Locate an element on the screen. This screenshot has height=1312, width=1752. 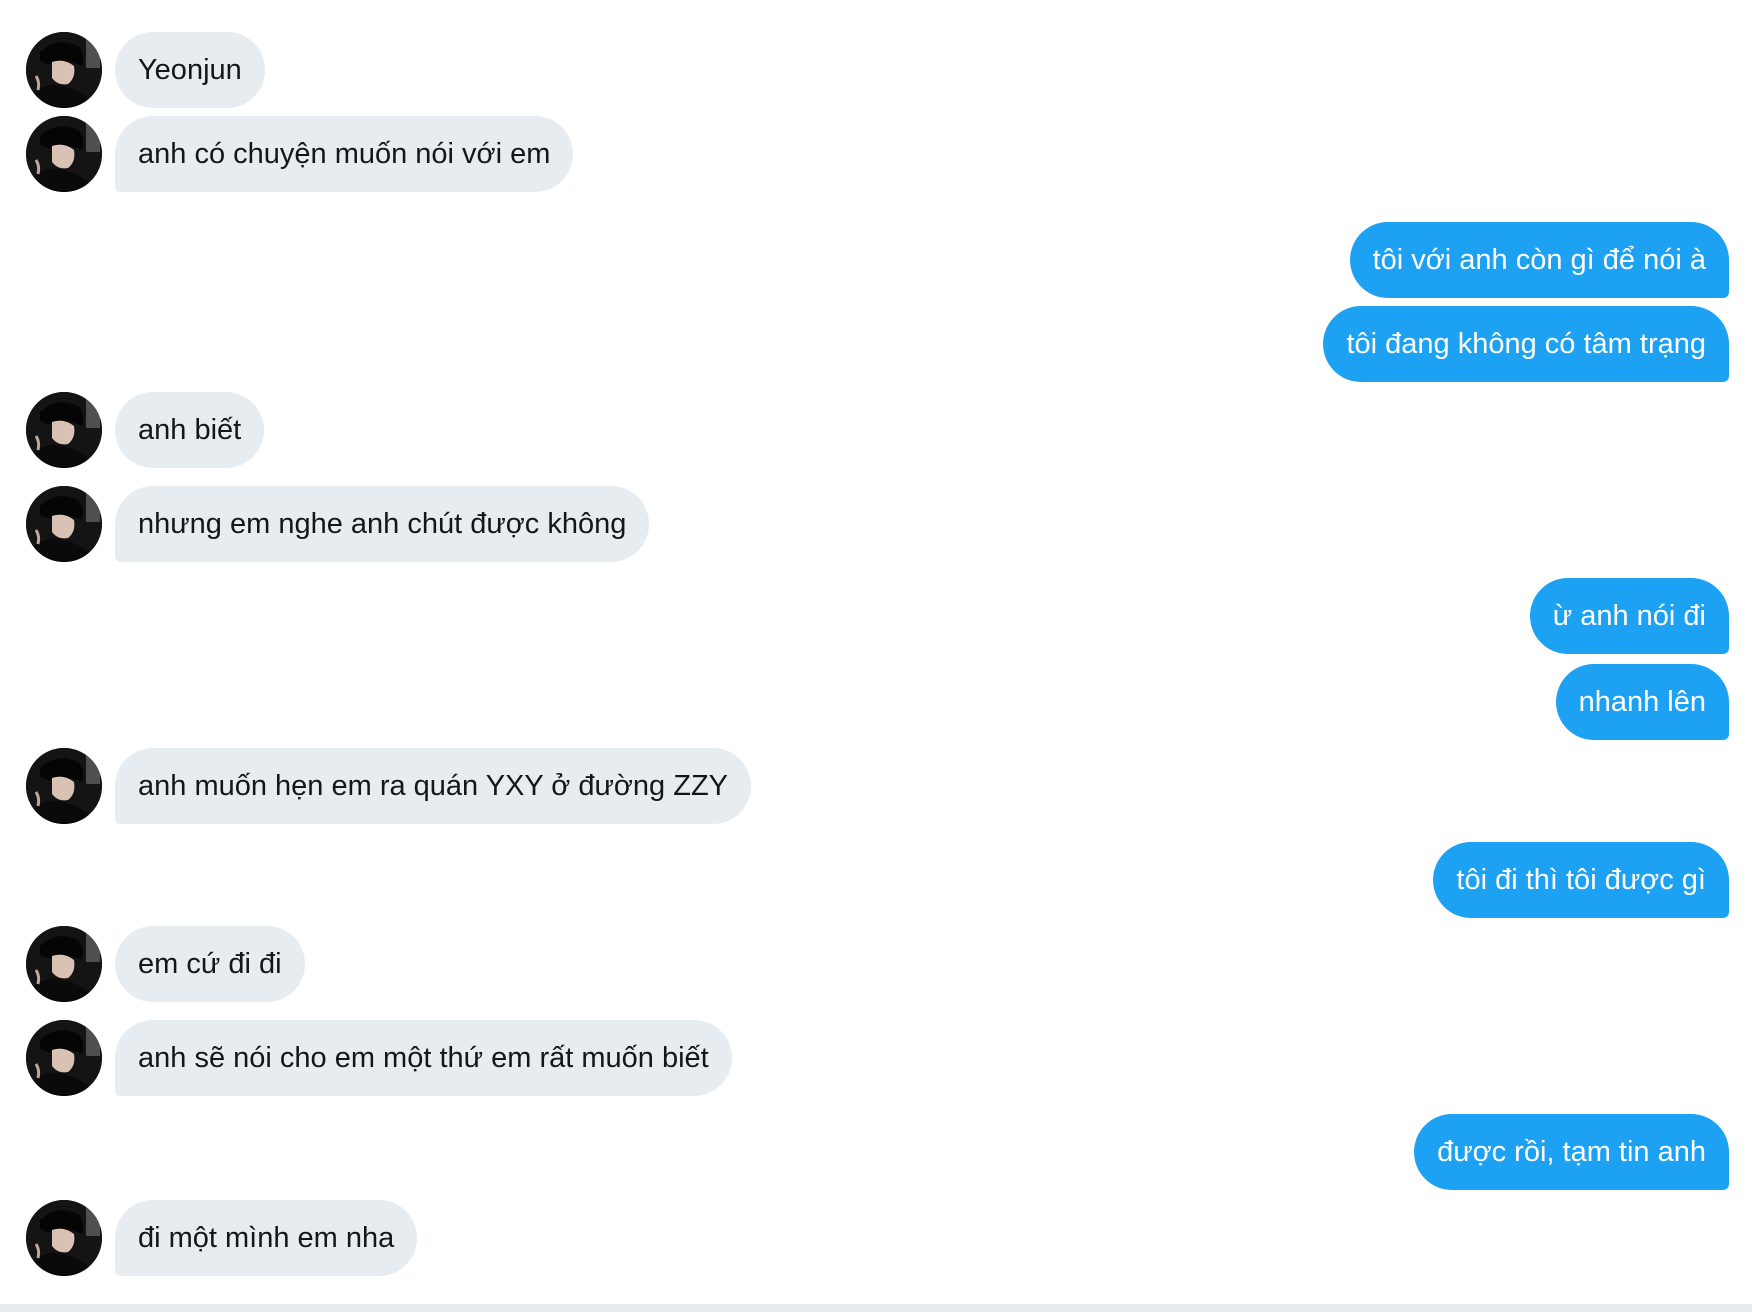
message-bubble: tôi đi thì tôi được gì is located at coordinates (1581, 880).